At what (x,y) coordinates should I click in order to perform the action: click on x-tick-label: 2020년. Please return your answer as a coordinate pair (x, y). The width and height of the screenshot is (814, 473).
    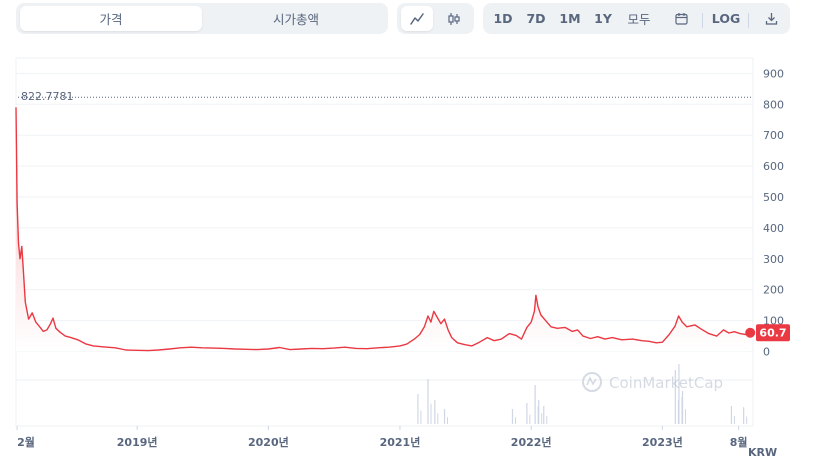
    Looking at the image, I should click on (268, 442).